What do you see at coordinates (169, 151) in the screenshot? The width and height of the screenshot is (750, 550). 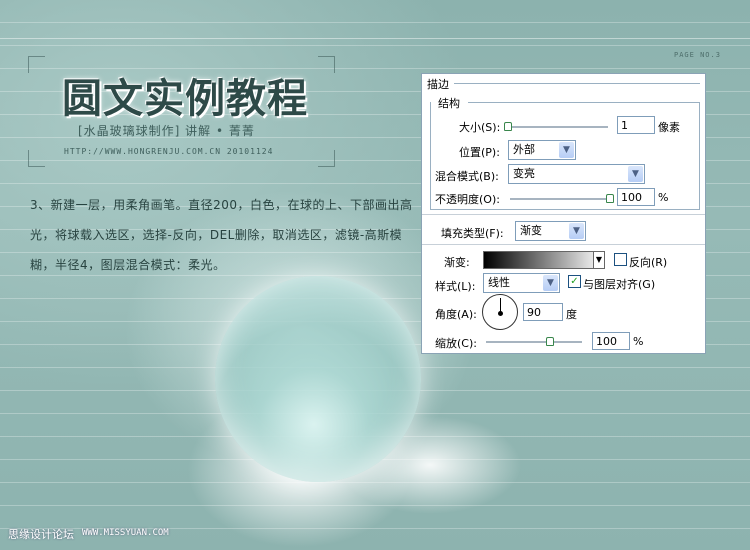 I see `site-url: HTTP://WWW.HONGRENJU.COM.CN 20101124` at bounding box center [169, 151].